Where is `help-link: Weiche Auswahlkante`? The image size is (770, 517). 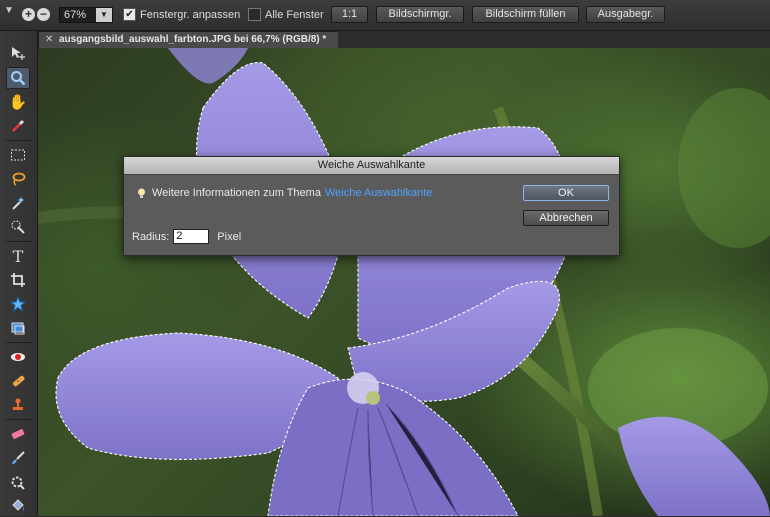 help-link: Weiche Auswahlkante is located at coordinates (378, 193).